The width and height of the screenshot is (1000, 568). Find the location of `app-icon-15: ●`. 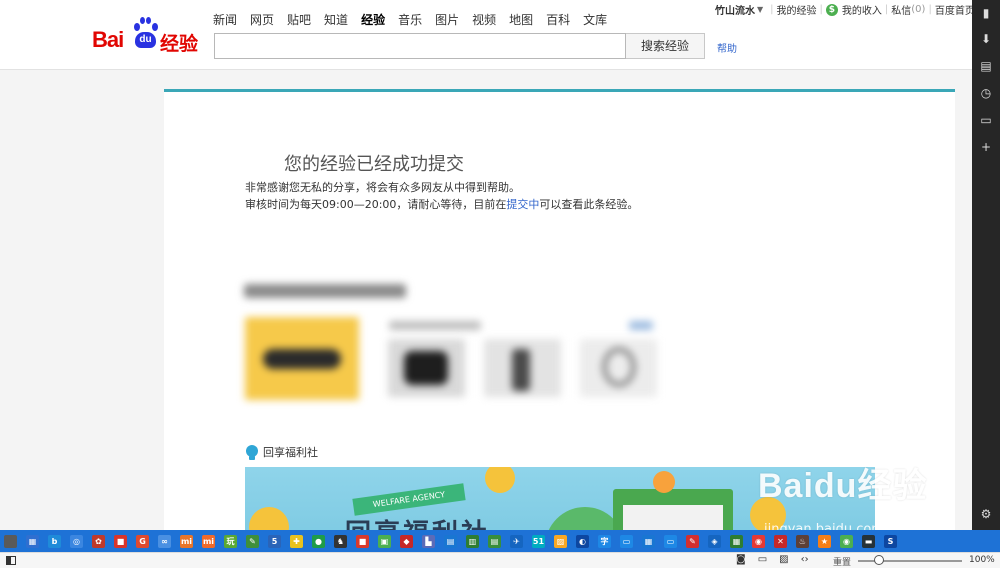

app-icon-15: ● is located at coordinates (318, 541).